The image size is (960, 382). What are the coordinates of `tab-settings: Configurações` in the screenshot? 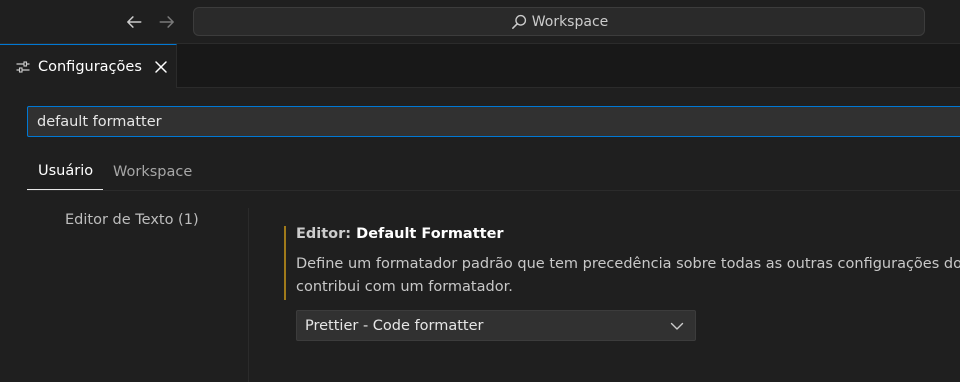 It's located at (88, 66).